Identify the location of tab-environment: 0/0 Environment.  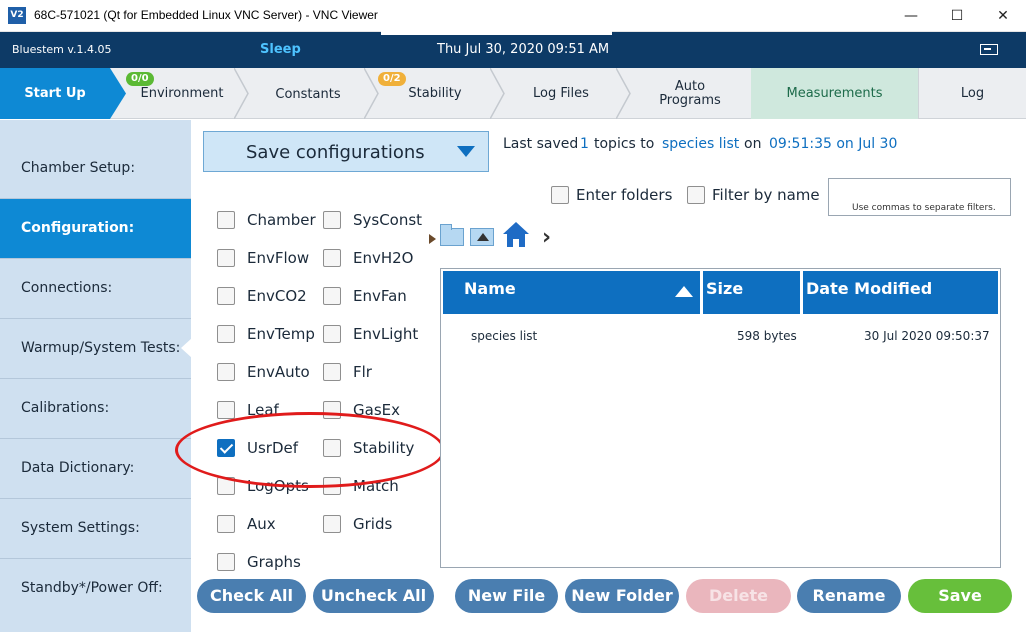
(182, 93).